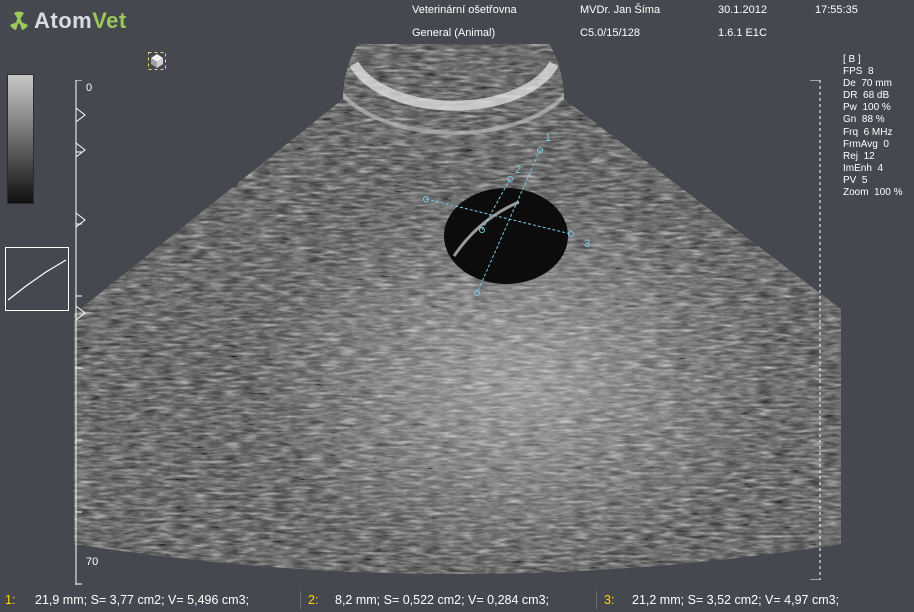  What do you see at coordinates (80, 20) in the screenshot?
I see `logo-text: AtomVet` at bounding box center [80, 20].